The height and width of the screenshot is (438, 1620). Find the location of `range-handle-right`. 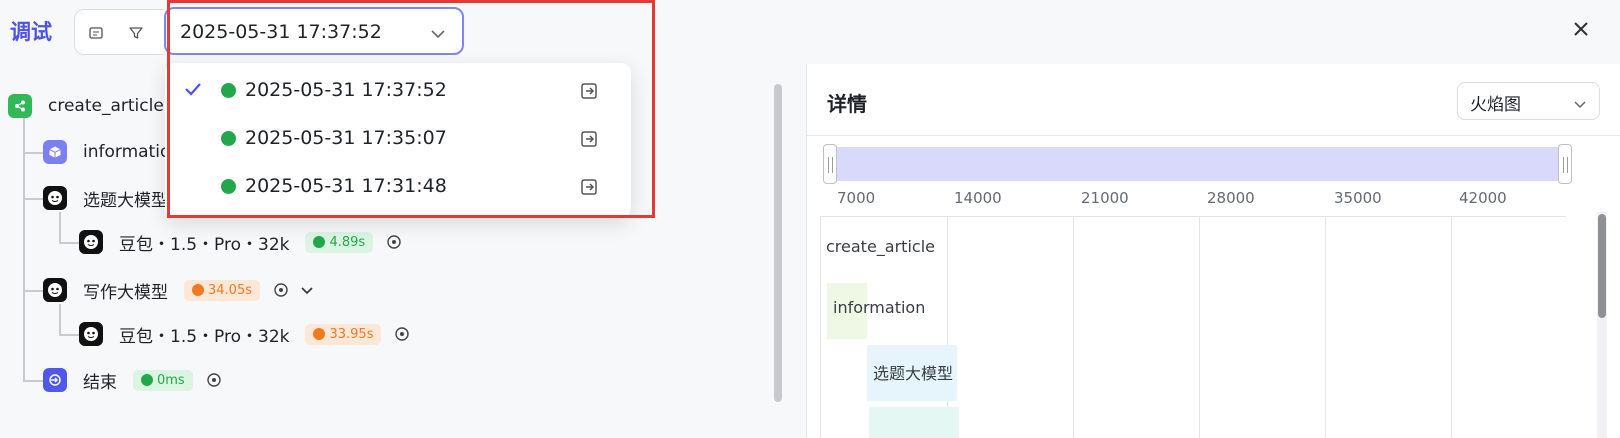

range-handle-right is located at coordinates (1565, 164).